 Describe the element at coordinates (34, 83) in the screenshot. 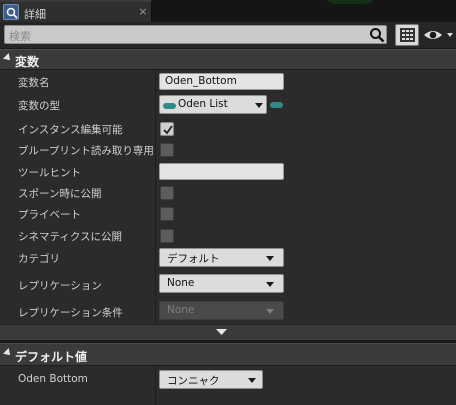

I see `variable-name-label: 変数名` at that location.